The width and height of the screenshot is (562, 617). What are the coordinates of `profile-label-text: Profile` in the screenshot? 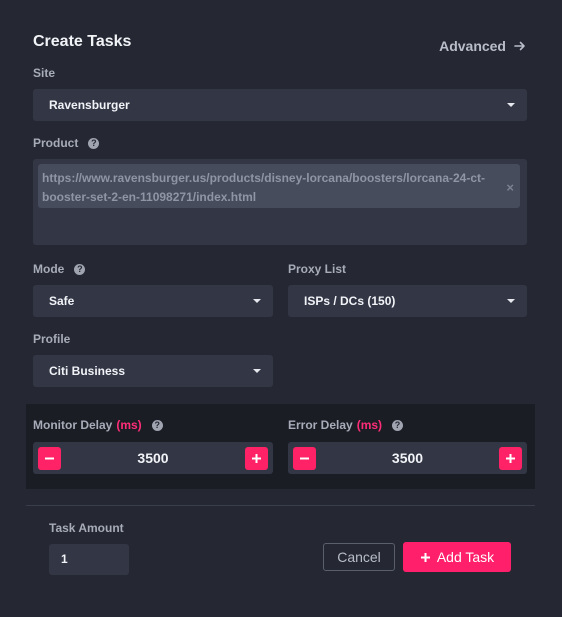 It's located at (52, 339).